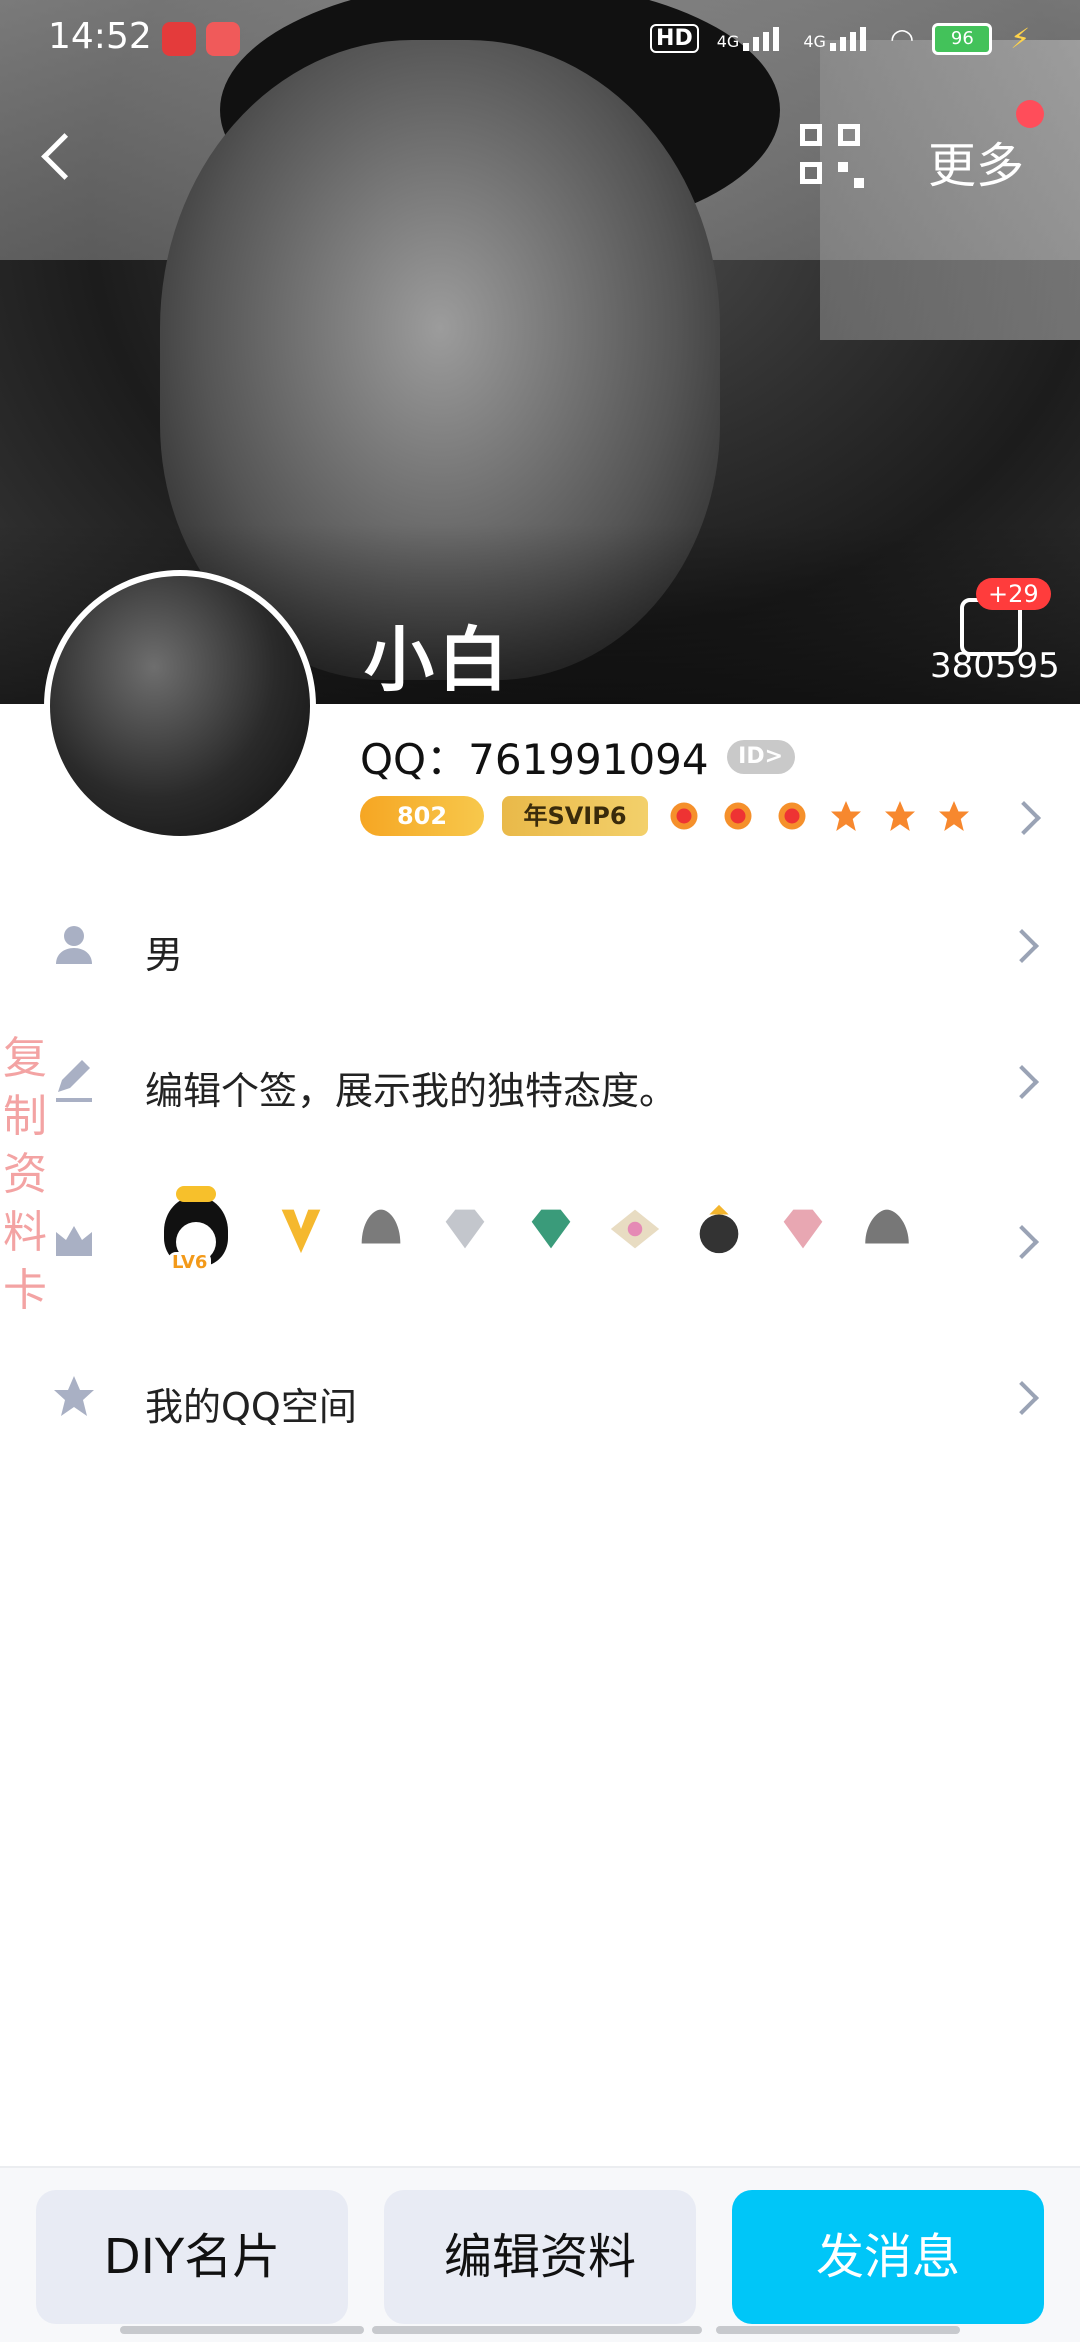 The width and height of the screenshot is (1080, 2342). I want to click on status-time: 14:52, so click(100, 36).